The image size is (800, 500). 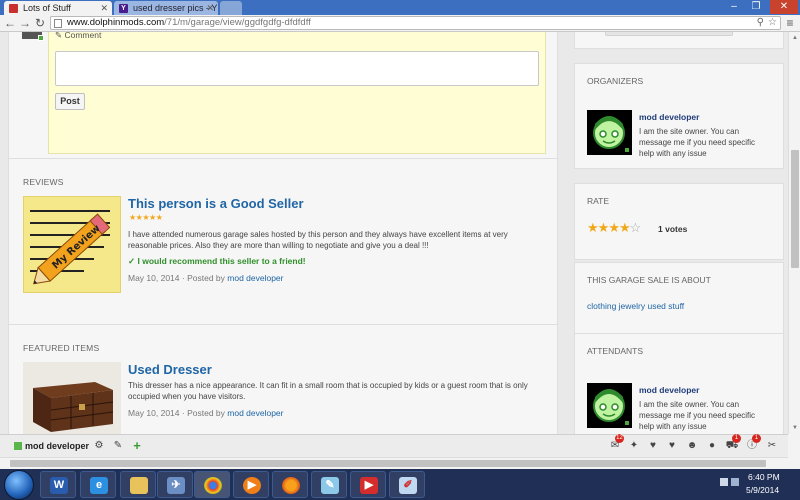 What do you see at coordinates (51, 446) in the screenshot?
I see `sticky-user: mod developer` at bounding box center [51, 446].